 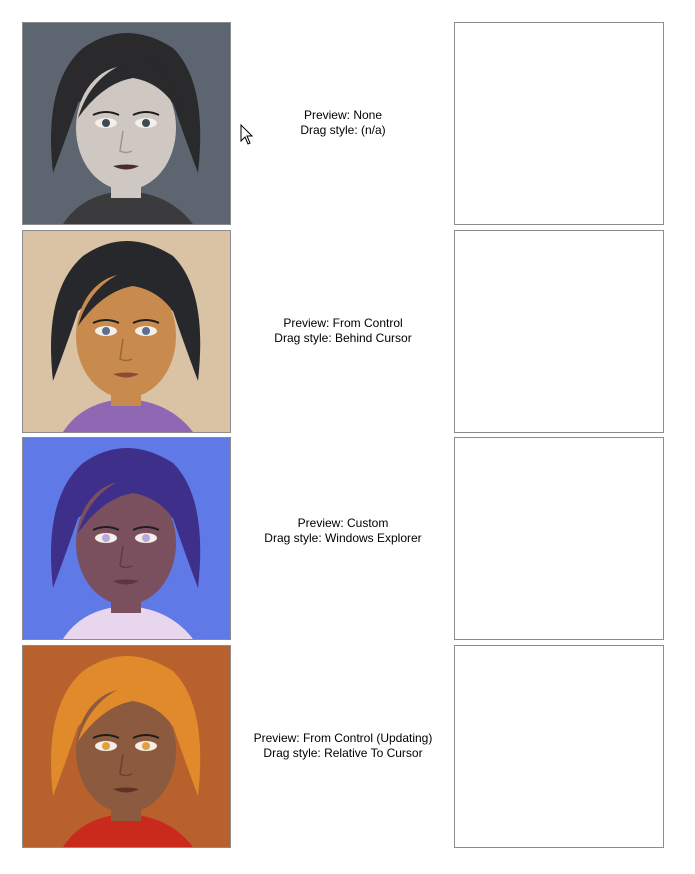 What do you see at coordinates (343, 323) in the screenshot?
I see `preview-label: Preview: From Control` at bounding box center [343, 323].